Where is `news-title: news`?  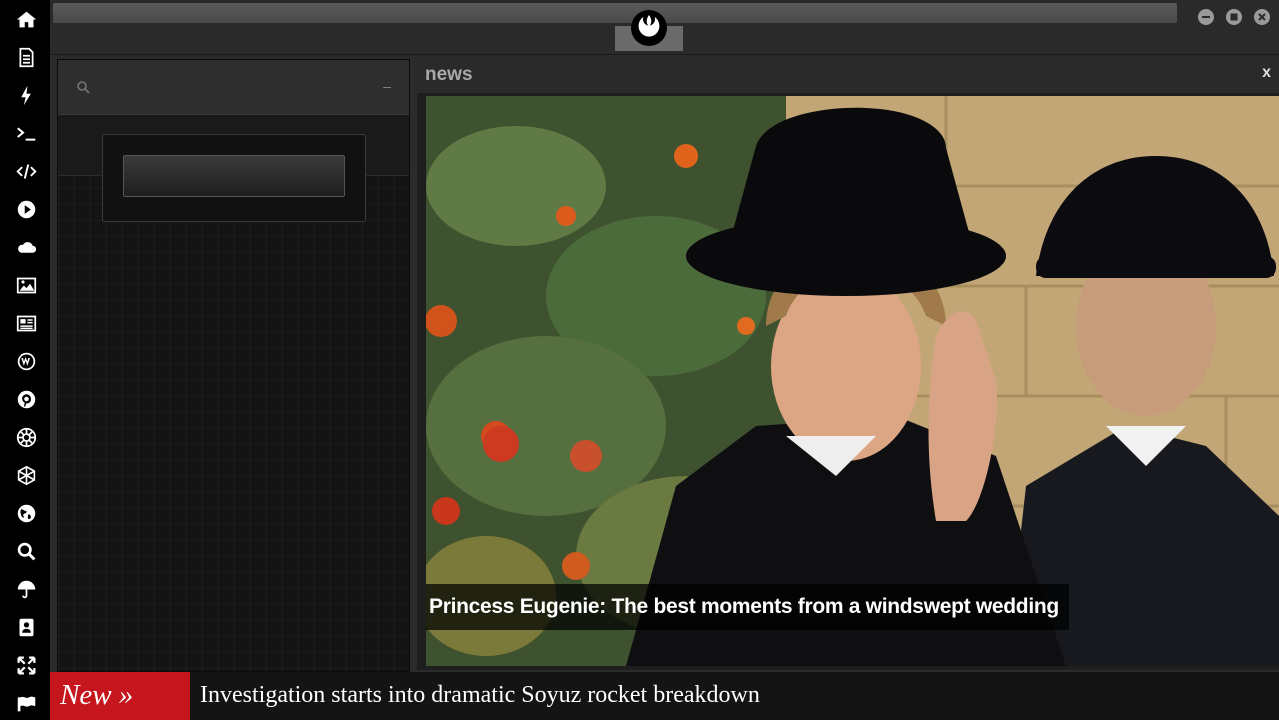 news-title: news is located at coordinates (449, 74).